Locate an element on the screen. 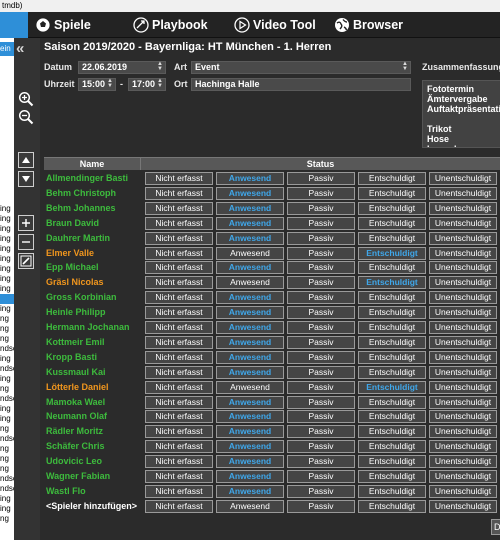  player-name: Rädler Moritz is located at coordinates (92, 431).